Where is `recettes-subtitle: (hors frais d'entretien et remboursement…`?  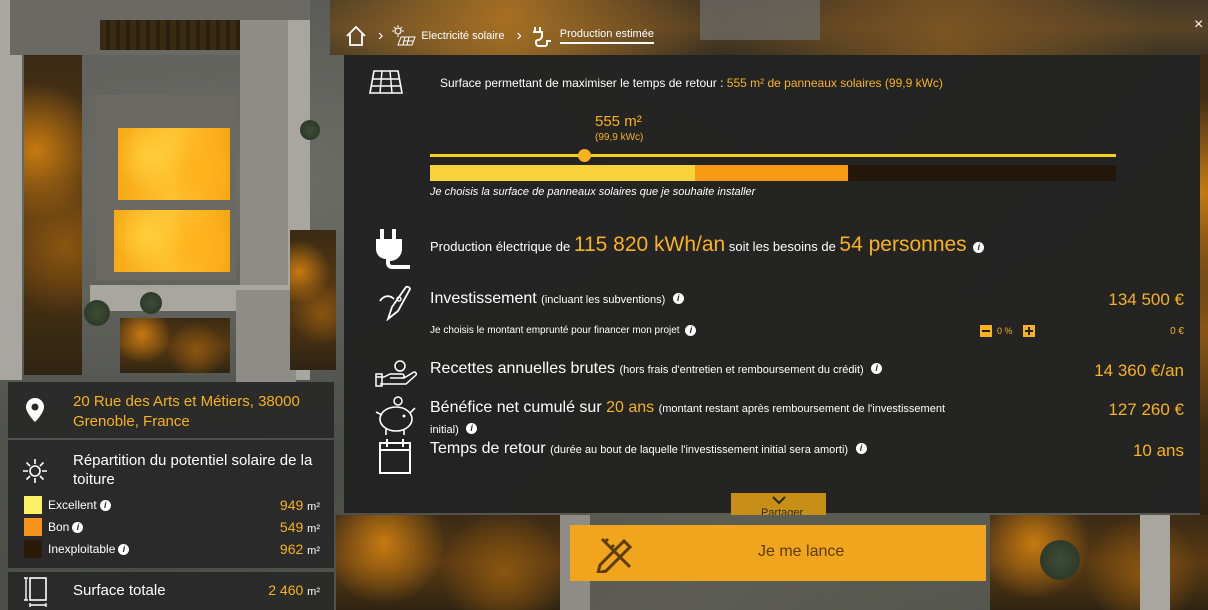
recettes-subtitle: (hors frais d'entretien et remboursement… is located at coordinates (741, 370).